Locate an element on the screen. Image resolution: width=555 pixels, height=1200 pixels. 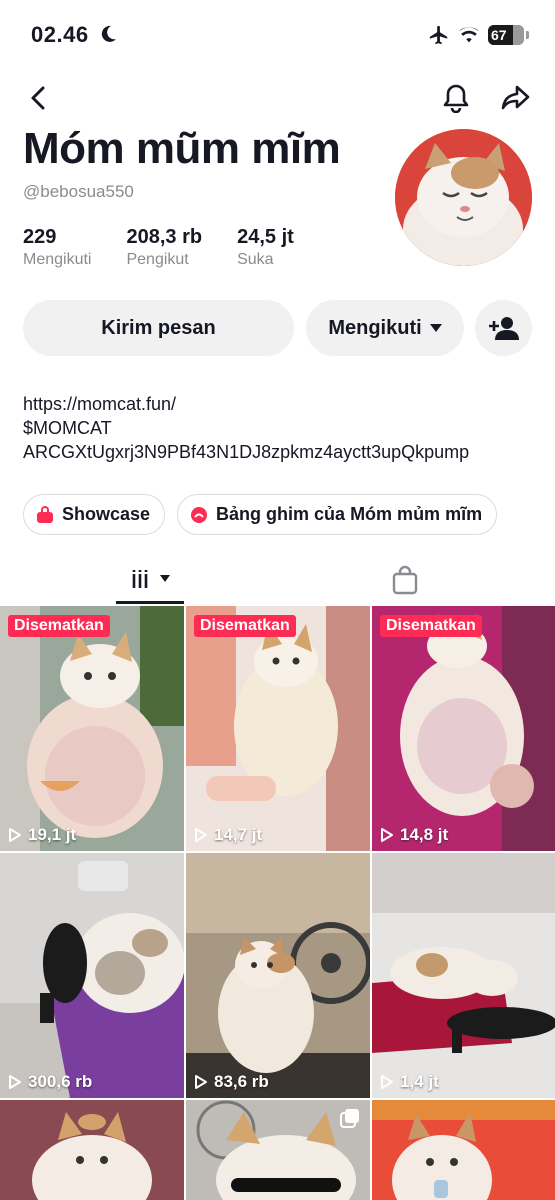
video-thumbnail: Disematkan 14,7 jt is located at coordinates (278, 728).